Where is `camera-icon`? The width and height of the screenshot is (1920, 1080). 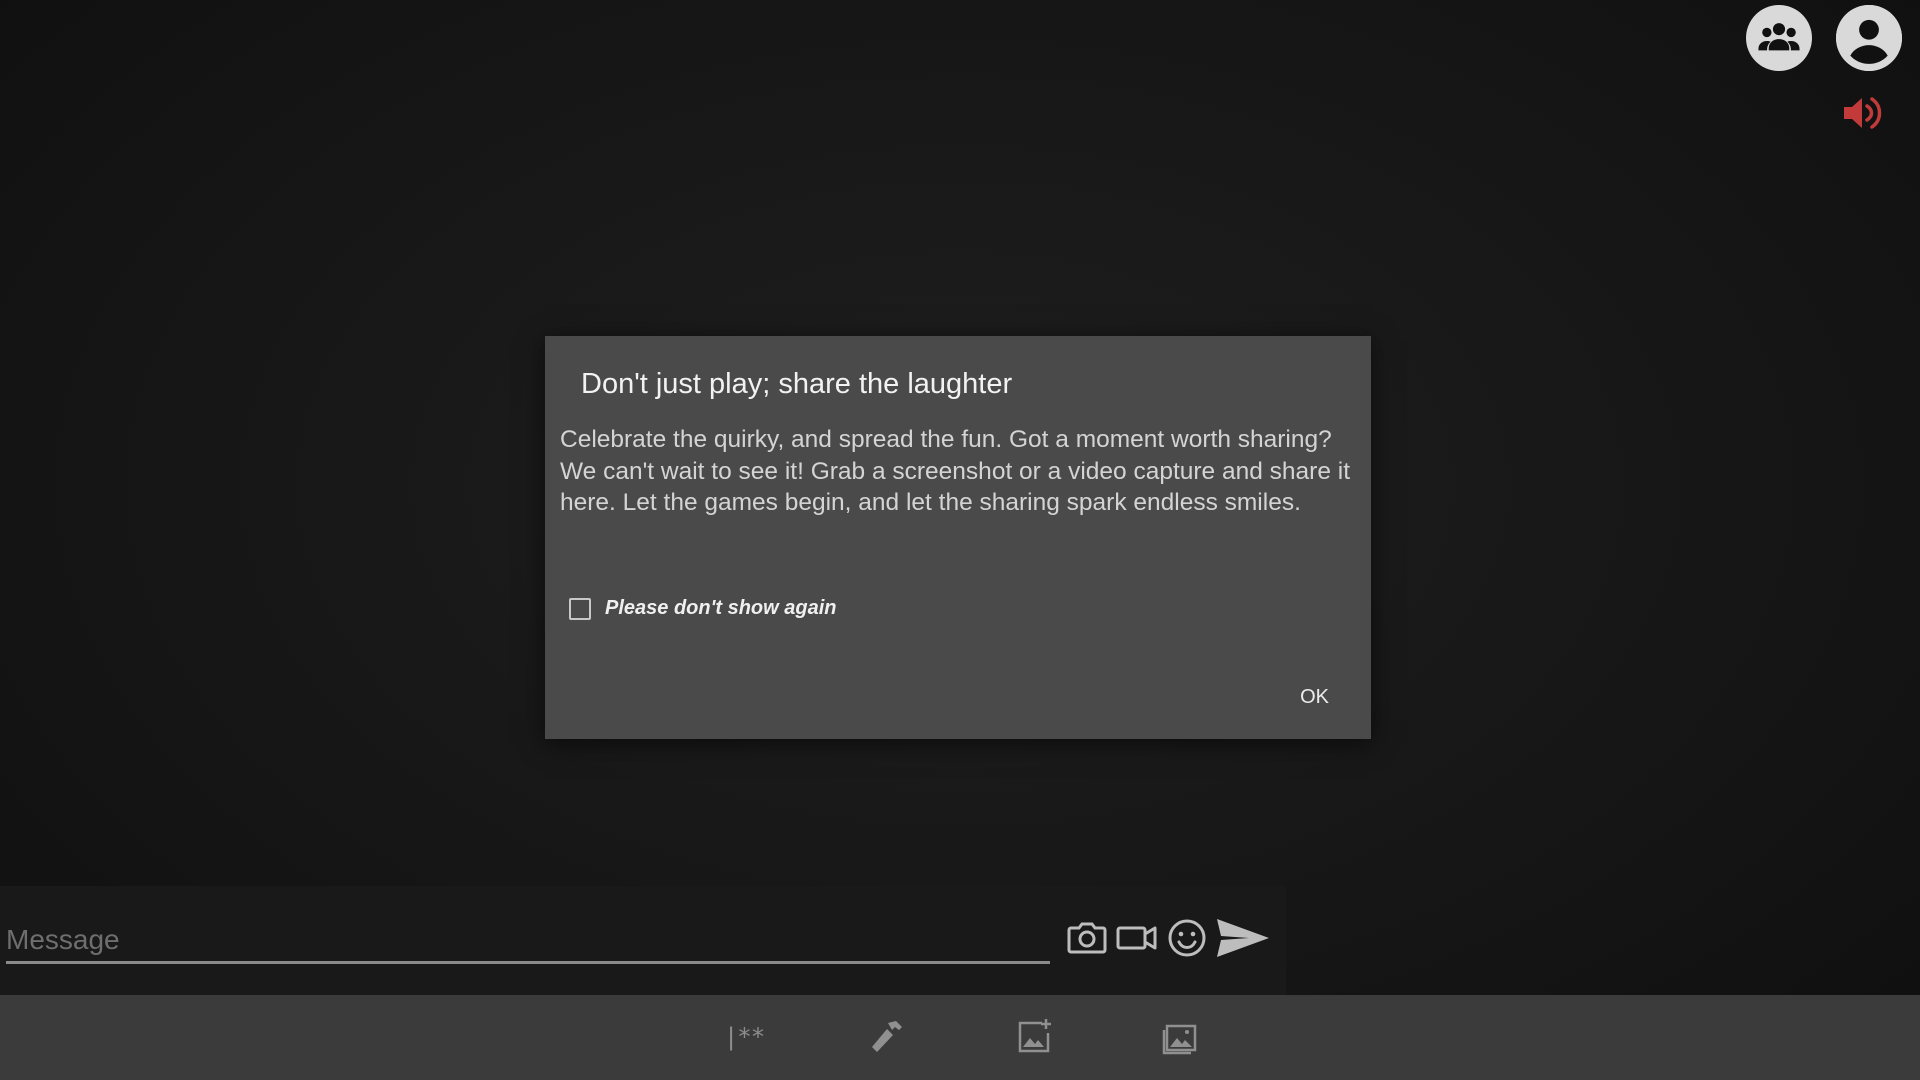 camera-icon is located at coordinates (1087, 938).